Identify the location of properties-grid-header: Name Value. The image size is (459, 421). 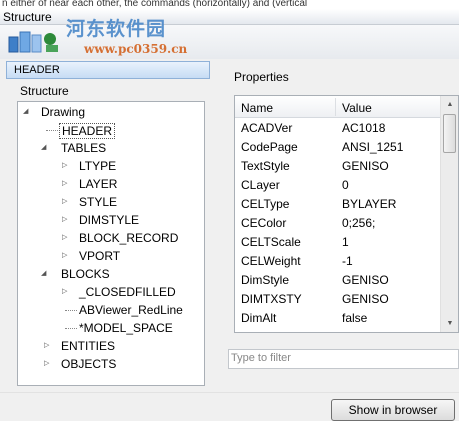
(337, 107).